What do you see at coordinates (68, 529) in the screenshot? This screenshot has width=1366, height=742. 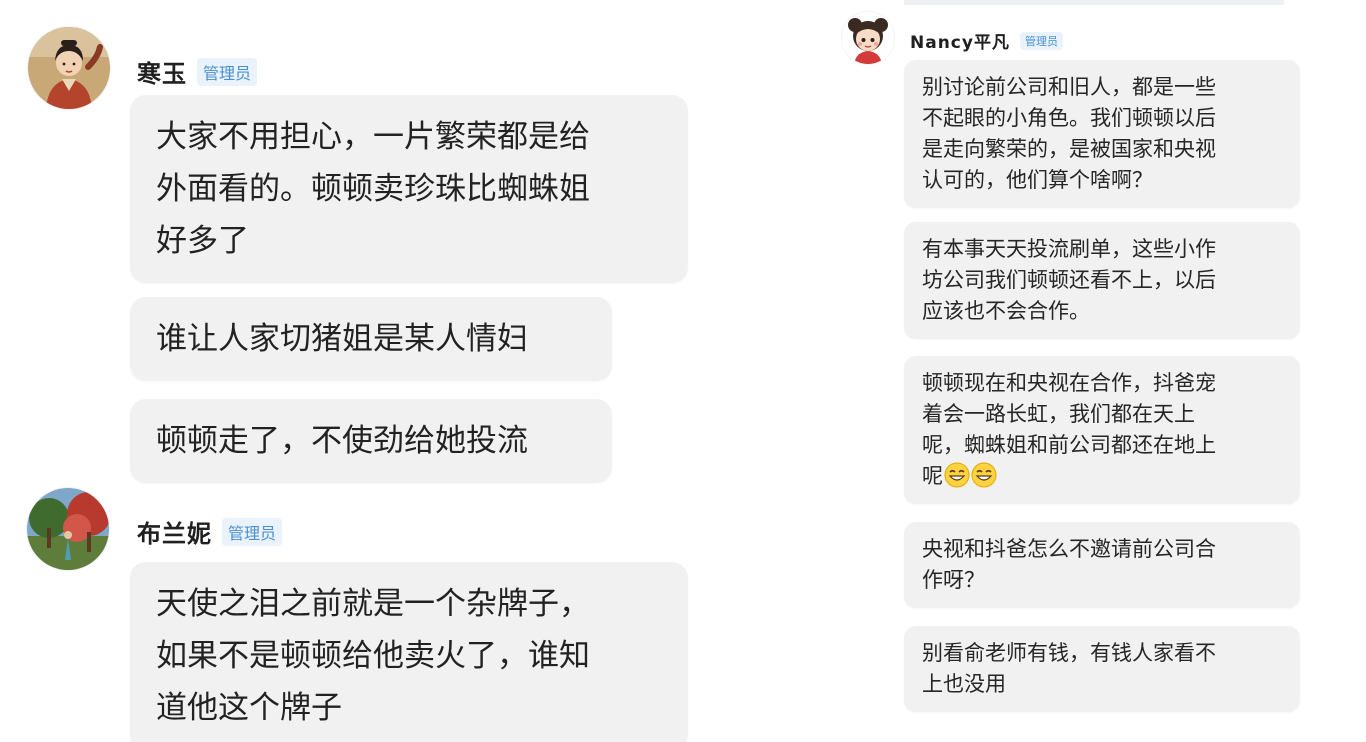 I see `outdoor-landscape-avatar-icon` at bounding box center [68, 529].